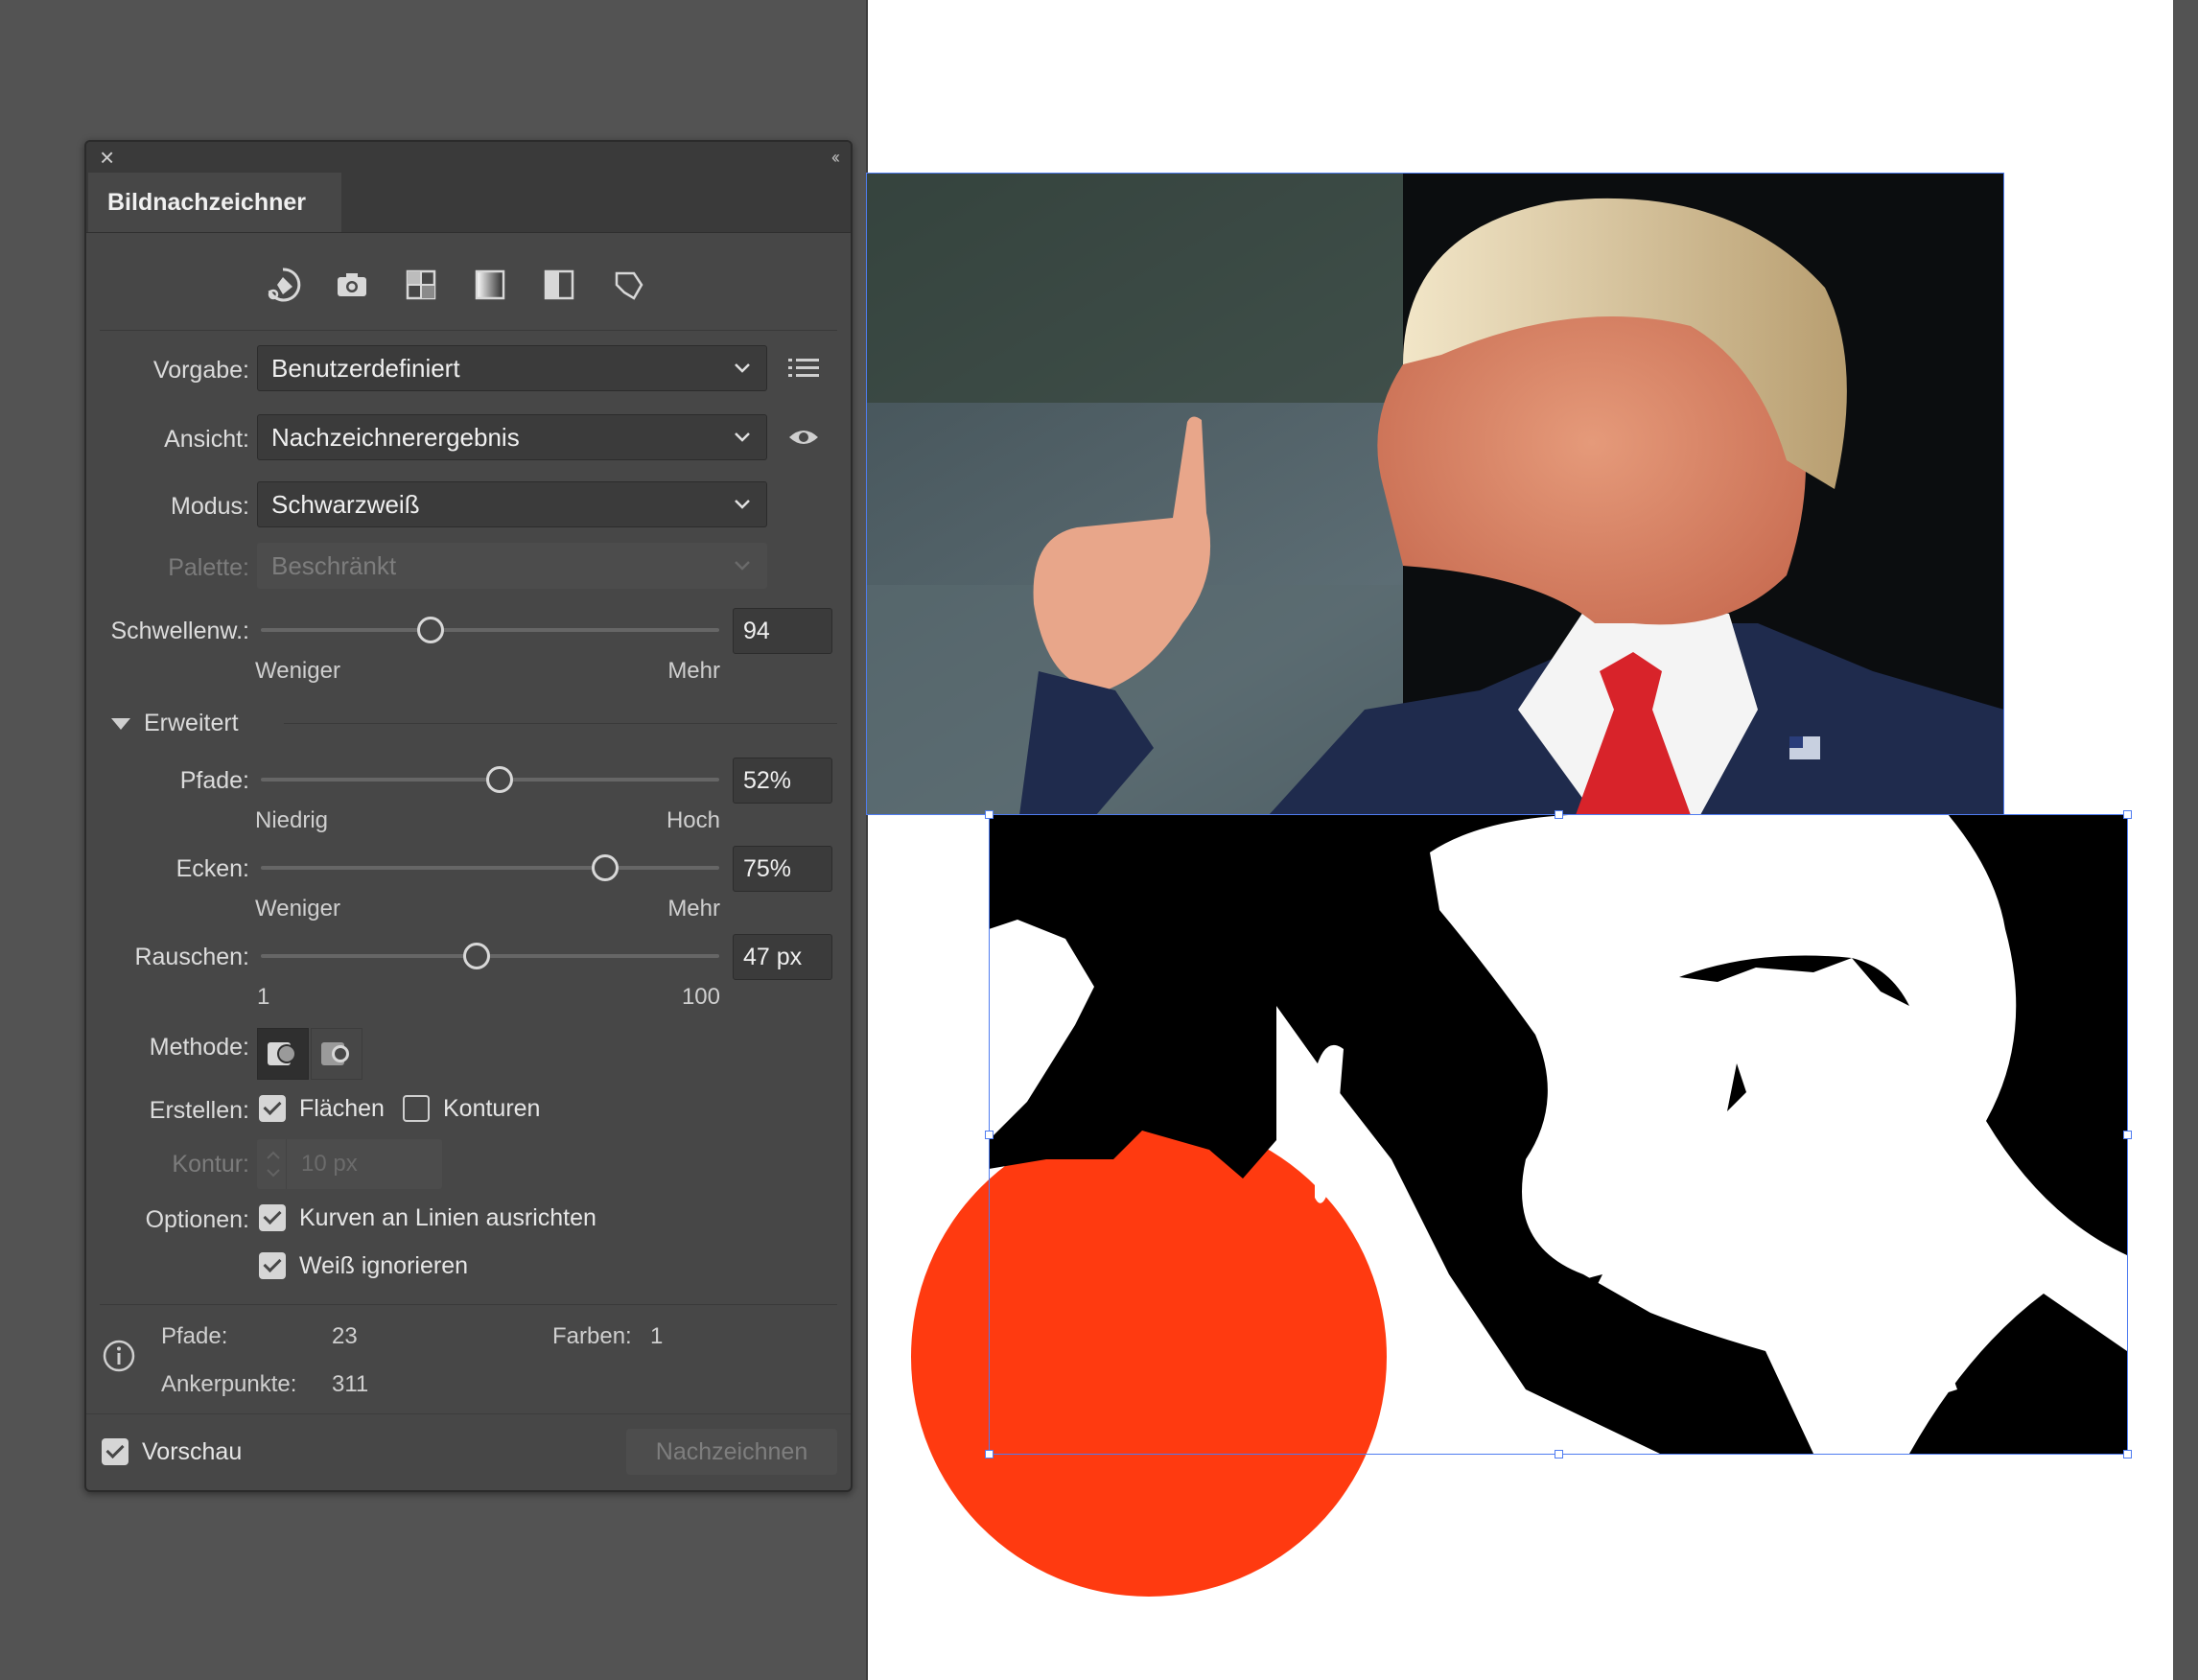 The image size is (2198, 1680). What do you see at coordinates (782, 869) in the screenshot?
I see `corners-input: 75%` at bounding box center [782, 869].